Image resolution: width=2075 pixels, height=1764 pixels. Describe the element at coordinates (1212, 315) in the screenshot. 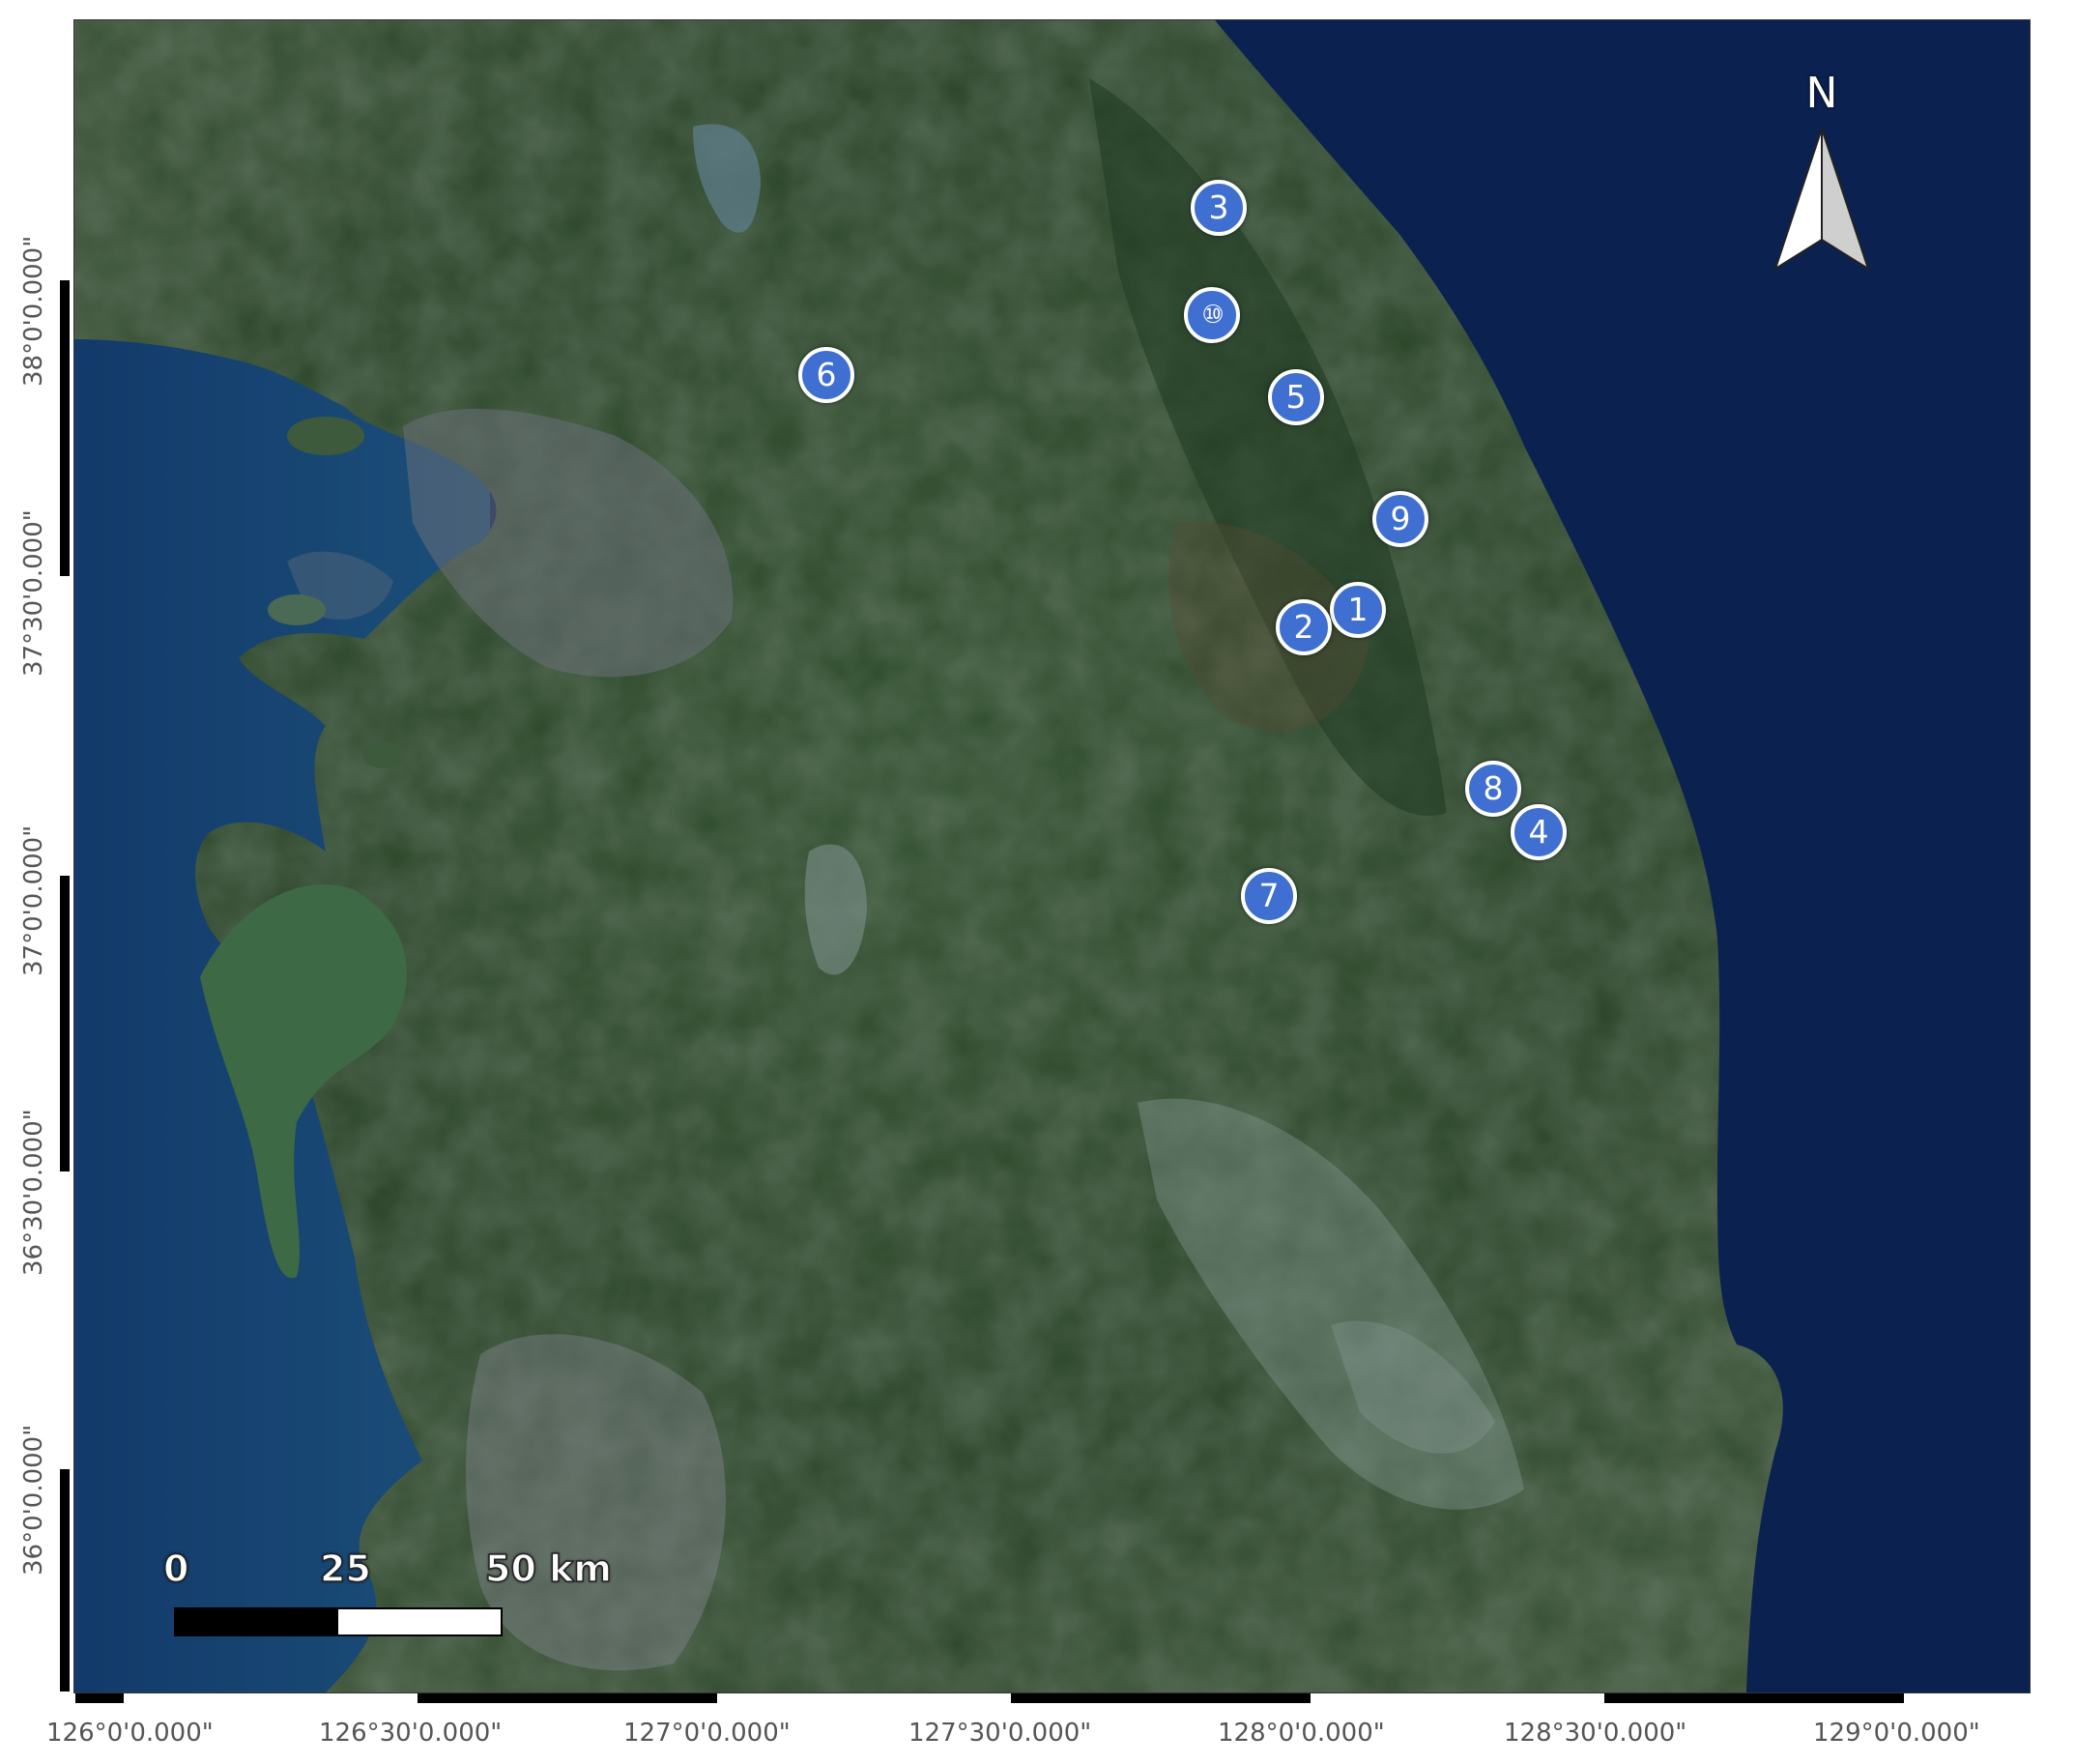

I see `site-marker-10: ⑩` at that location.